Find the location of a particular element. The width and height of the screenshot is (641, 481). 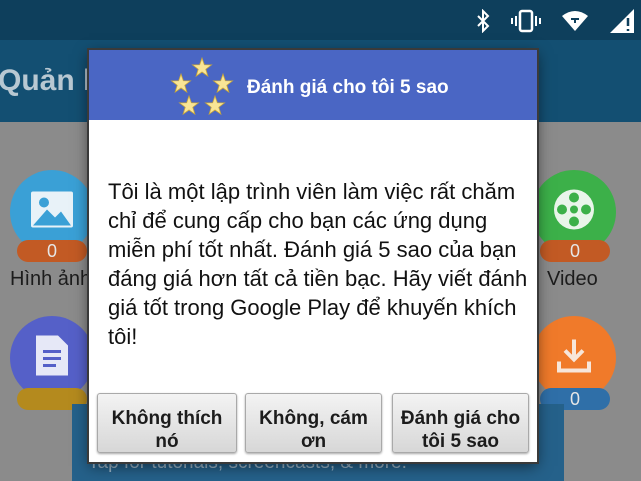

document-icon is located at coordinates (52, 358).